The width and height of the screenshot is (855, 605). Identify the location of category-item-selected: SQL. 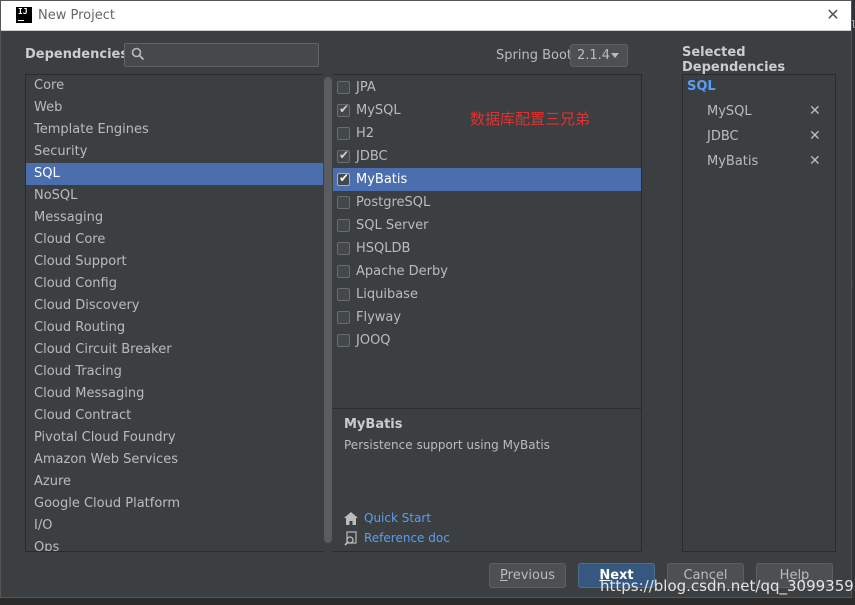
(179, 174).